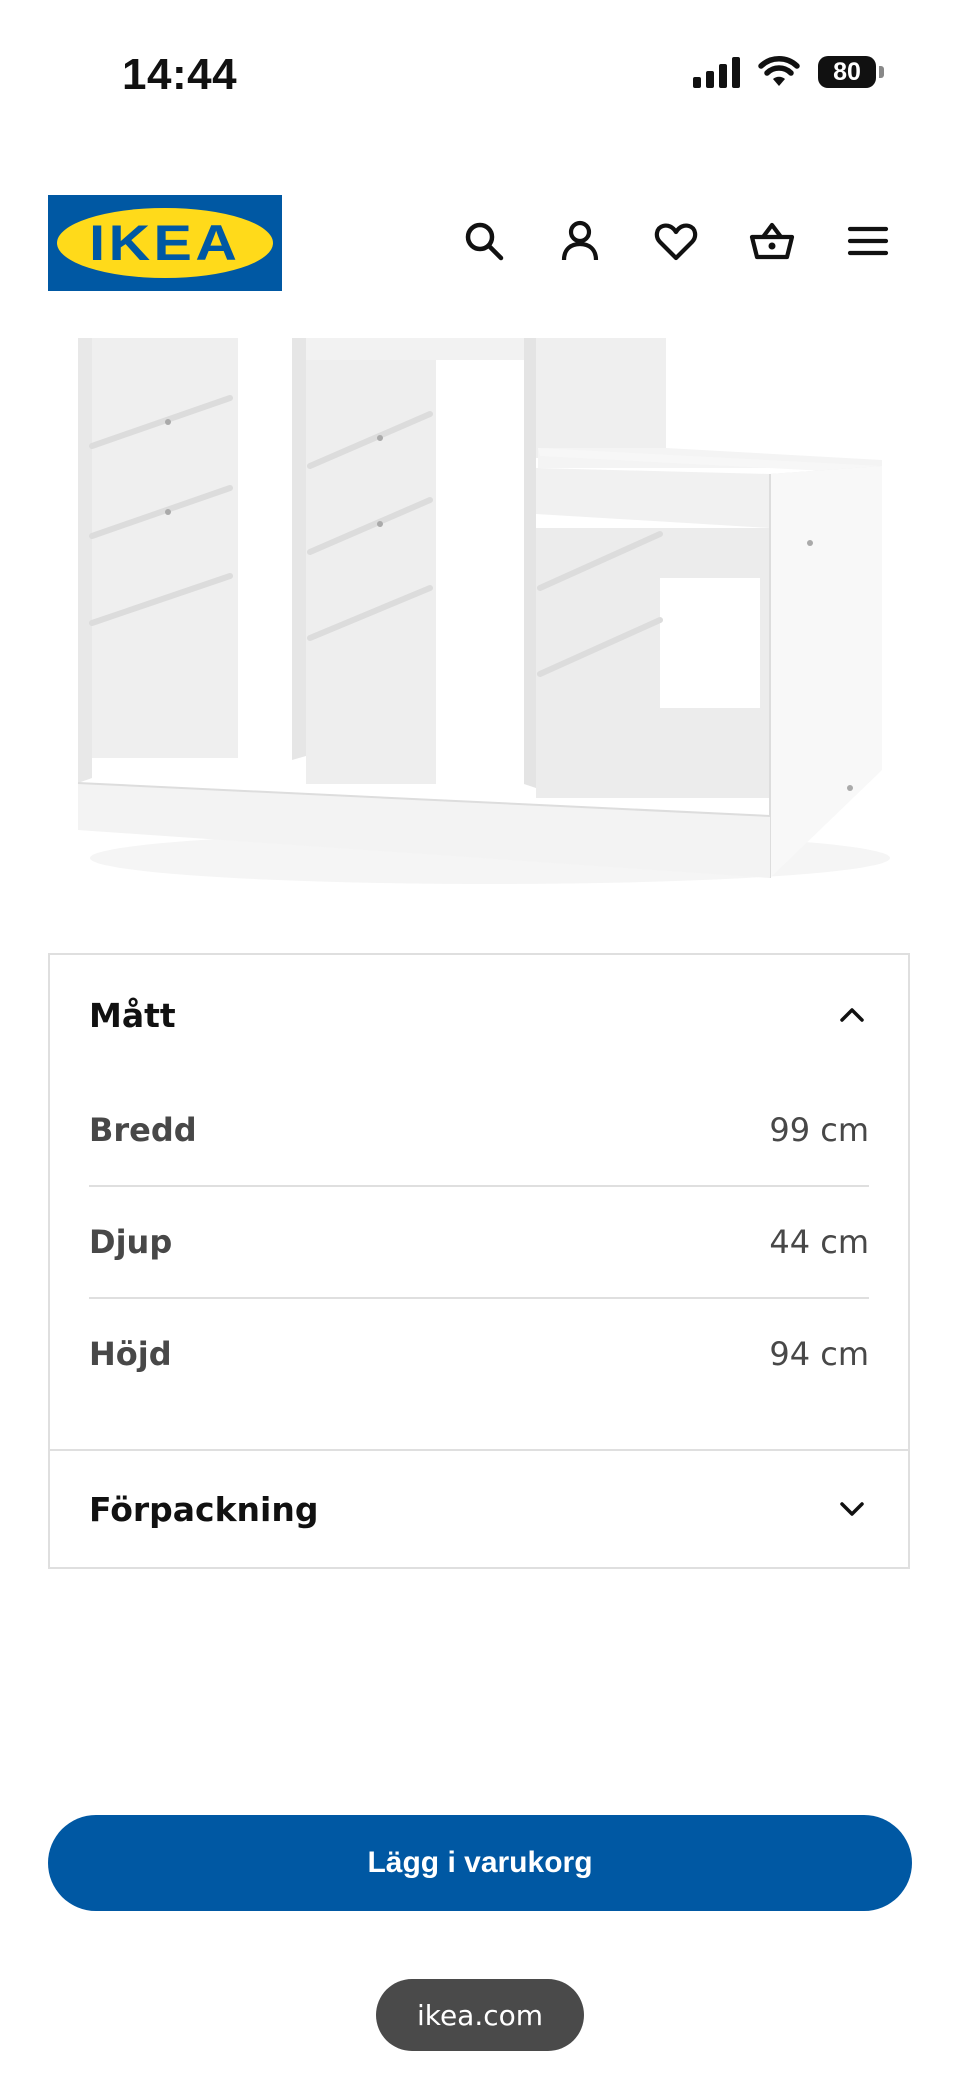 Image resolution: width=960 pixels, height=2087 pixels. Describe the element at coordinates (819, 1354) in the screenshot. I see `dimension-value: 94 cm` at that location.